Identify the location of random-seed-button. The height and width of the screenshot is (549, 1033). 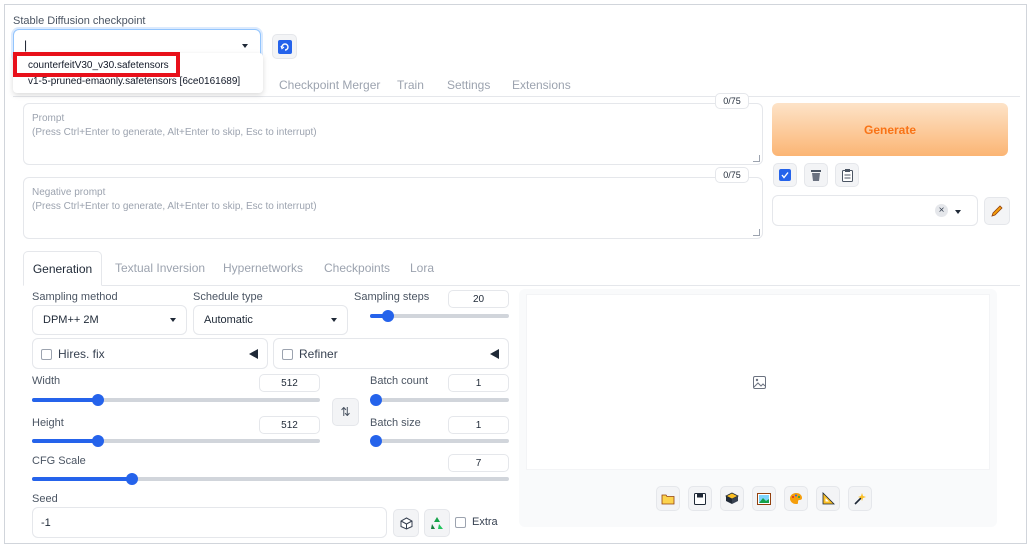
(406, 523).